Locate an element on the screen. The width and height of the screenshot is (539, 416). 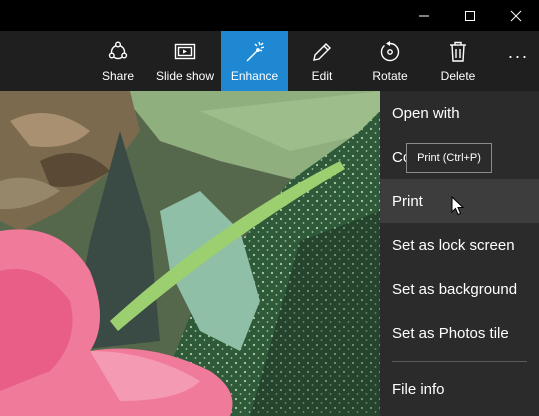
share-label: Share is located at coordinates (118, 76).